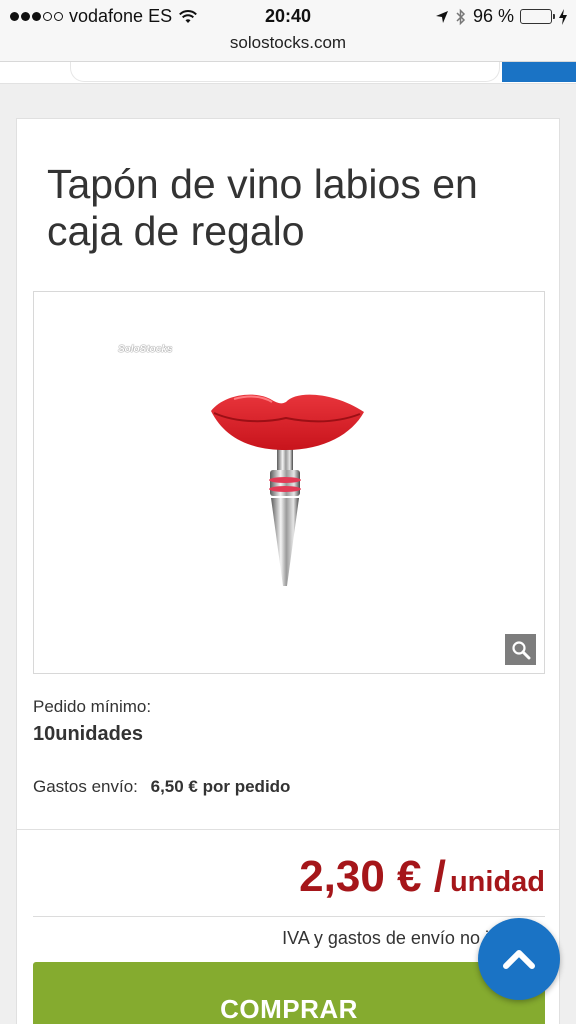  What do you see at coordinates (88, 734) in the screenshot?
I see `min-order-value: 10unidades` at bounding box center [88, 734].